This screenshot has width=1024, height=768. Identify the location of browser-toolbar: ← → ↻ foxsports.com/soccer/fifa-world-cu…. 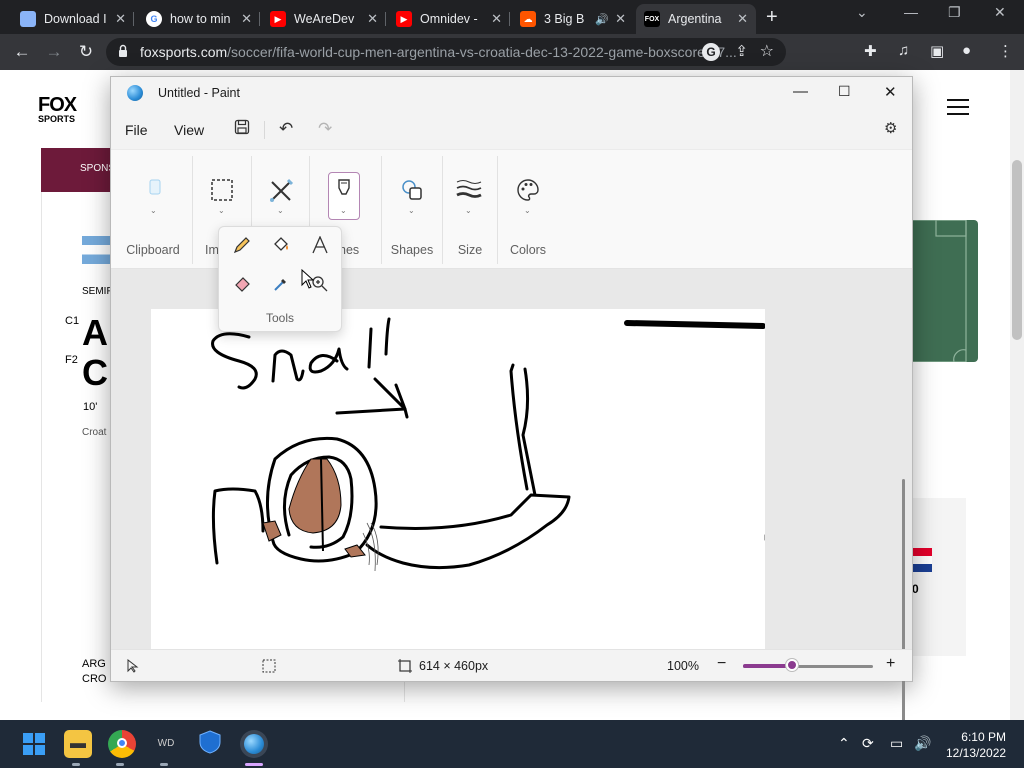
(512, 52).